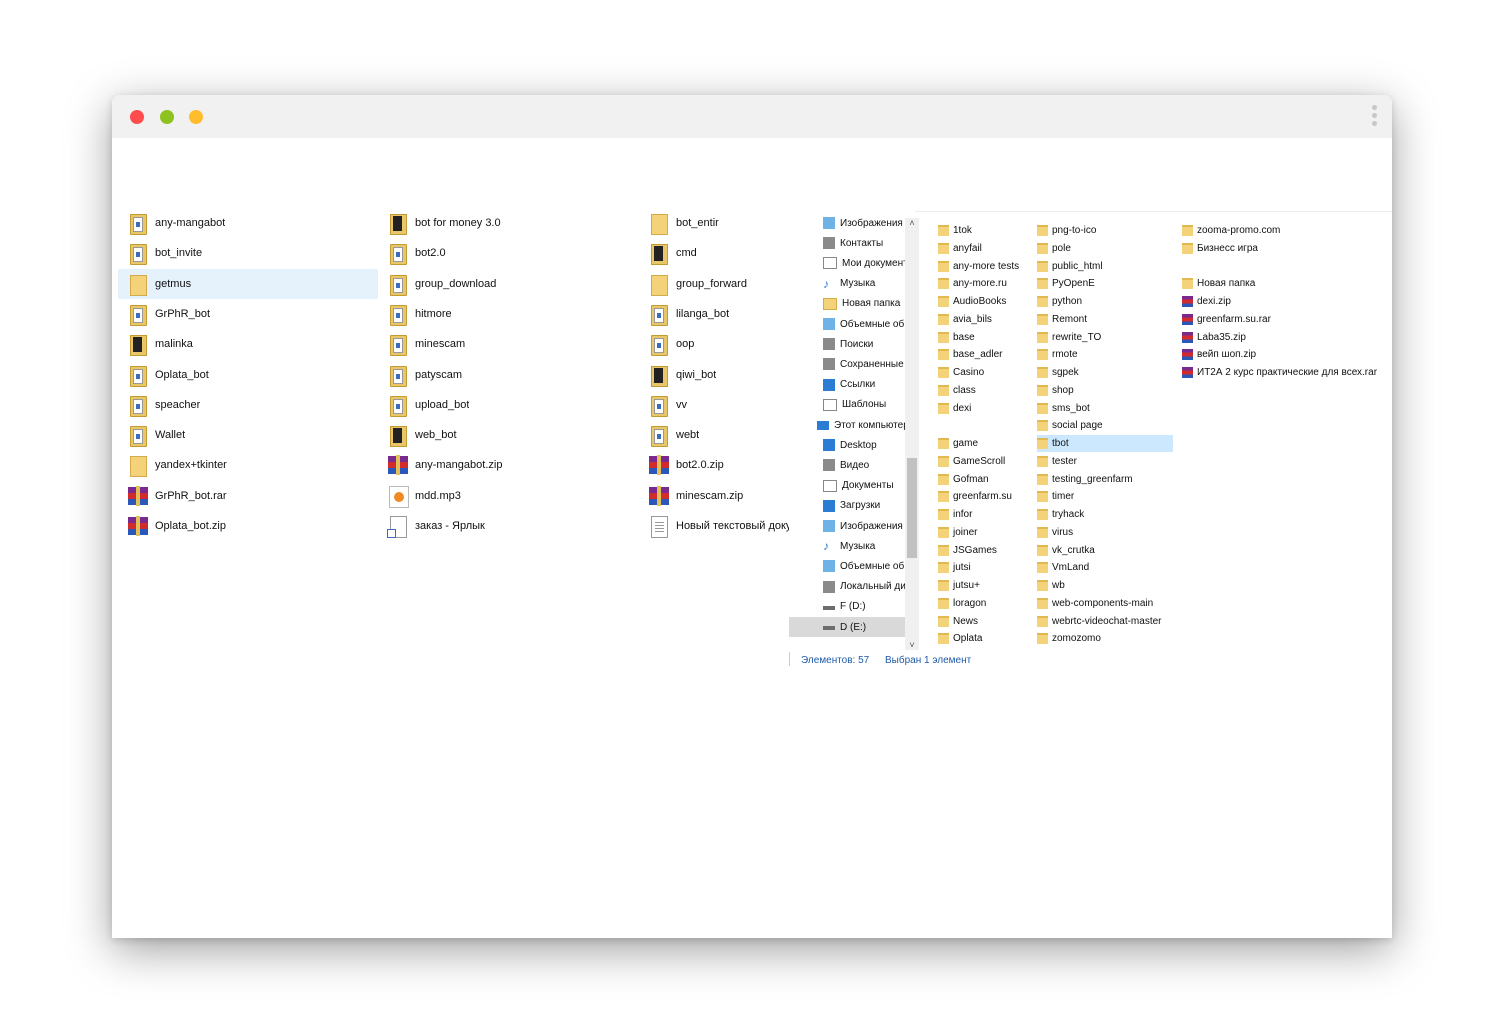 The height and width of the screenshot is (1018, 1504). What do you see at coordinates (508, 314) in the screenshot?
I see `file-item: hitmore` at bounding box center [508, 314].